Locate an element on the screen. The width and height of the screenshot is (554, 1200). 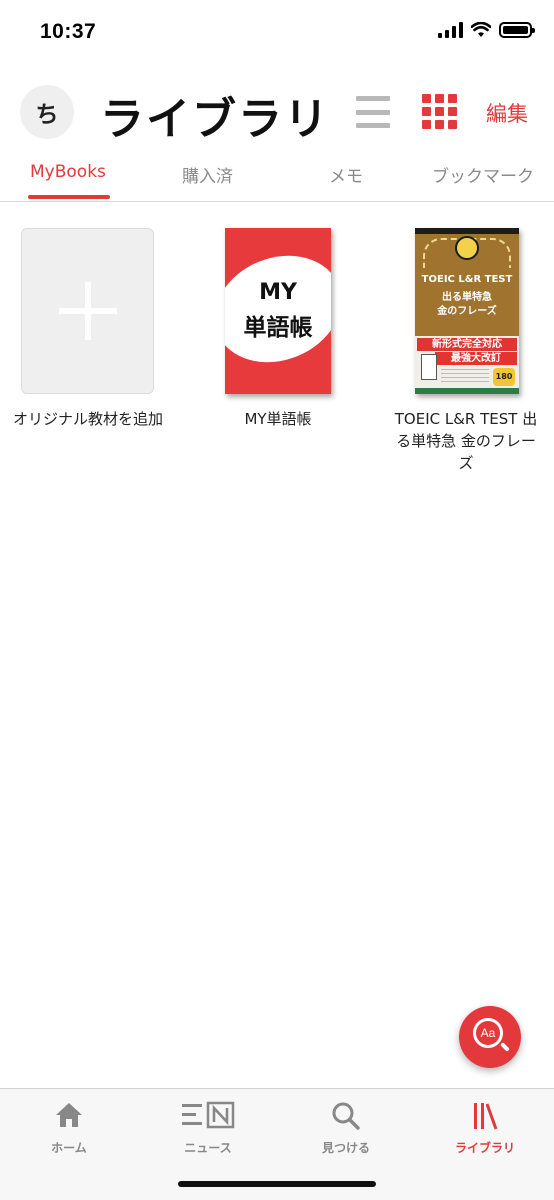
tab-active-indicator is located at coordinates (69, 197).